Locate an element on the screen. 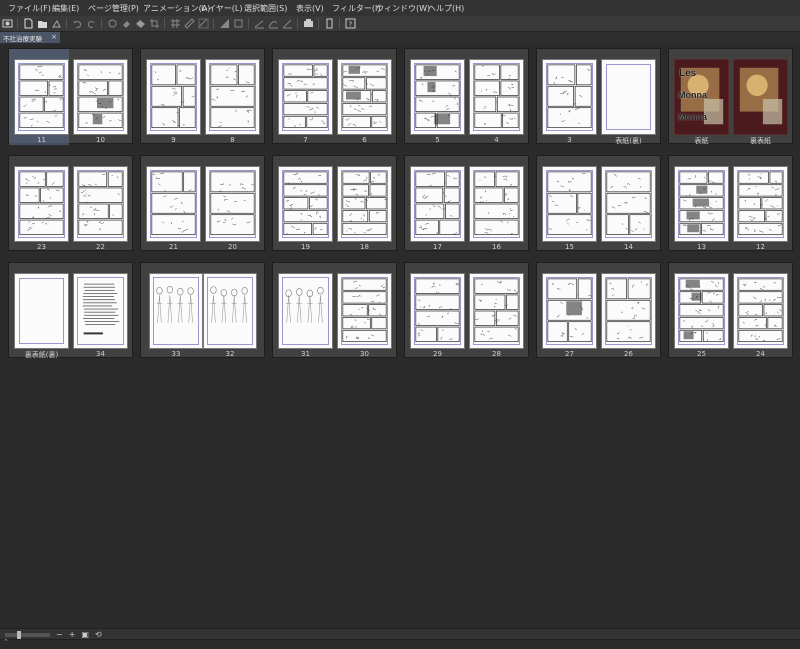  menu-item-2: 編集(E) is located at coordinates (65, 8).